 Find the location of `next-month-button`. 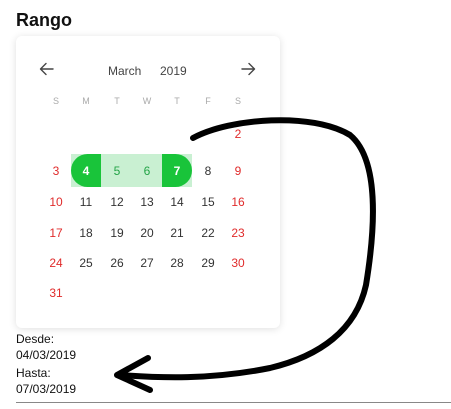

next-month-button is located at coordinates (248, 69).